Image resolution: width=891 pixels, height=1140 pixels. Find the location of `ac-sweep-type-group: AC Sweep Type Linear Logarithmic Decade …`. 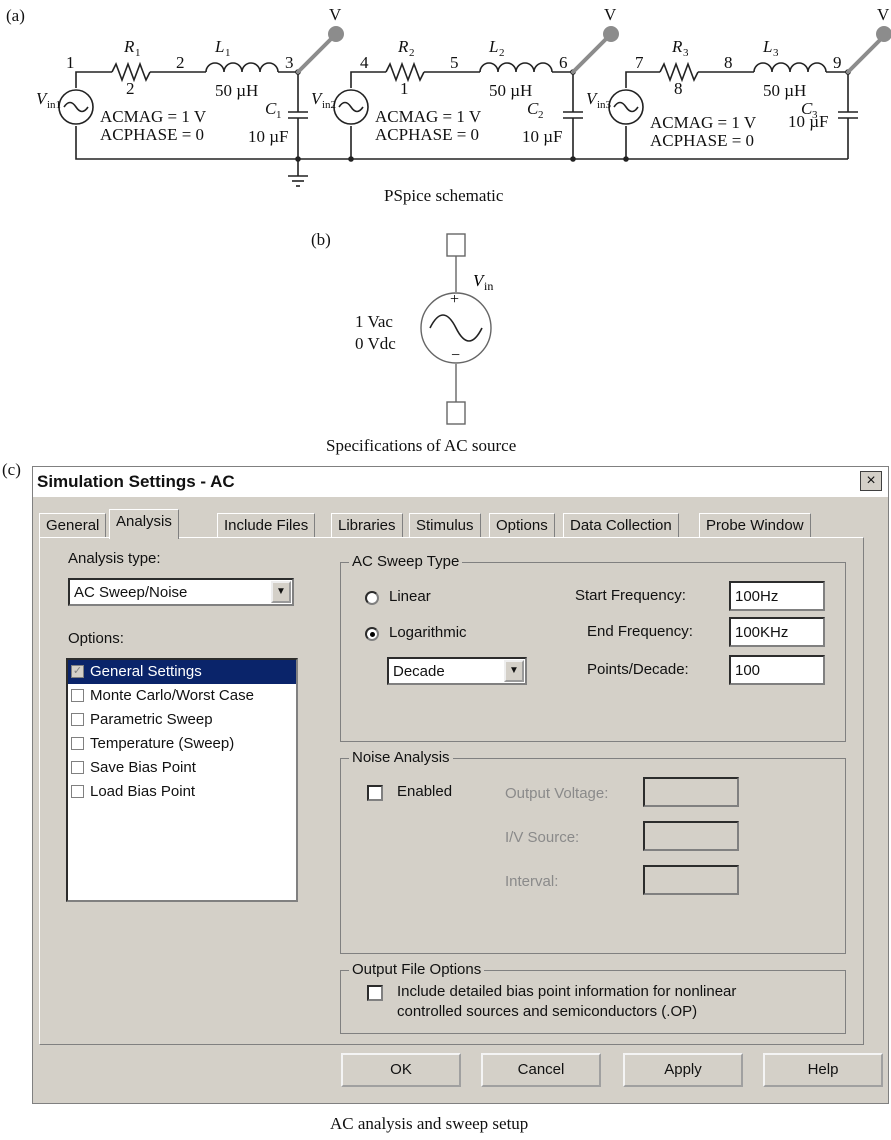

ac-sweep-type-group: AC Sweep Type Linear Logarithmic Decade … is located at coordinates (593, 647).